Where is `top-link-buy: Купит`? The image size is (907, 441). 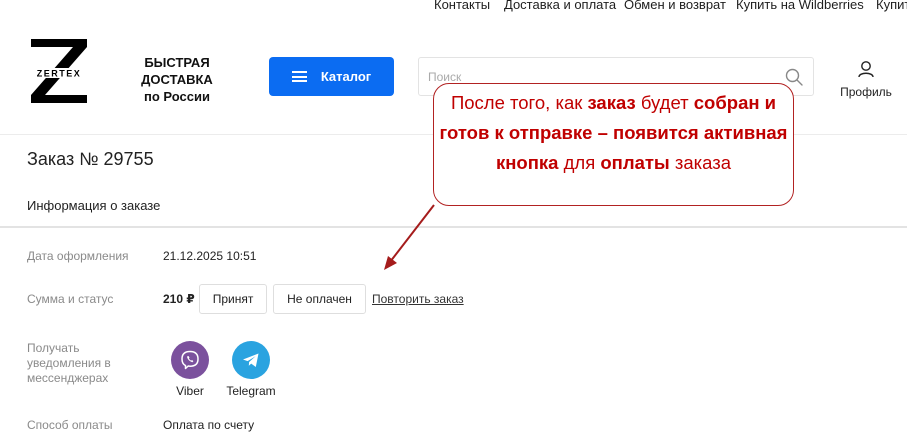 top-link-buy: Купит is located at coordinates (891, 6).